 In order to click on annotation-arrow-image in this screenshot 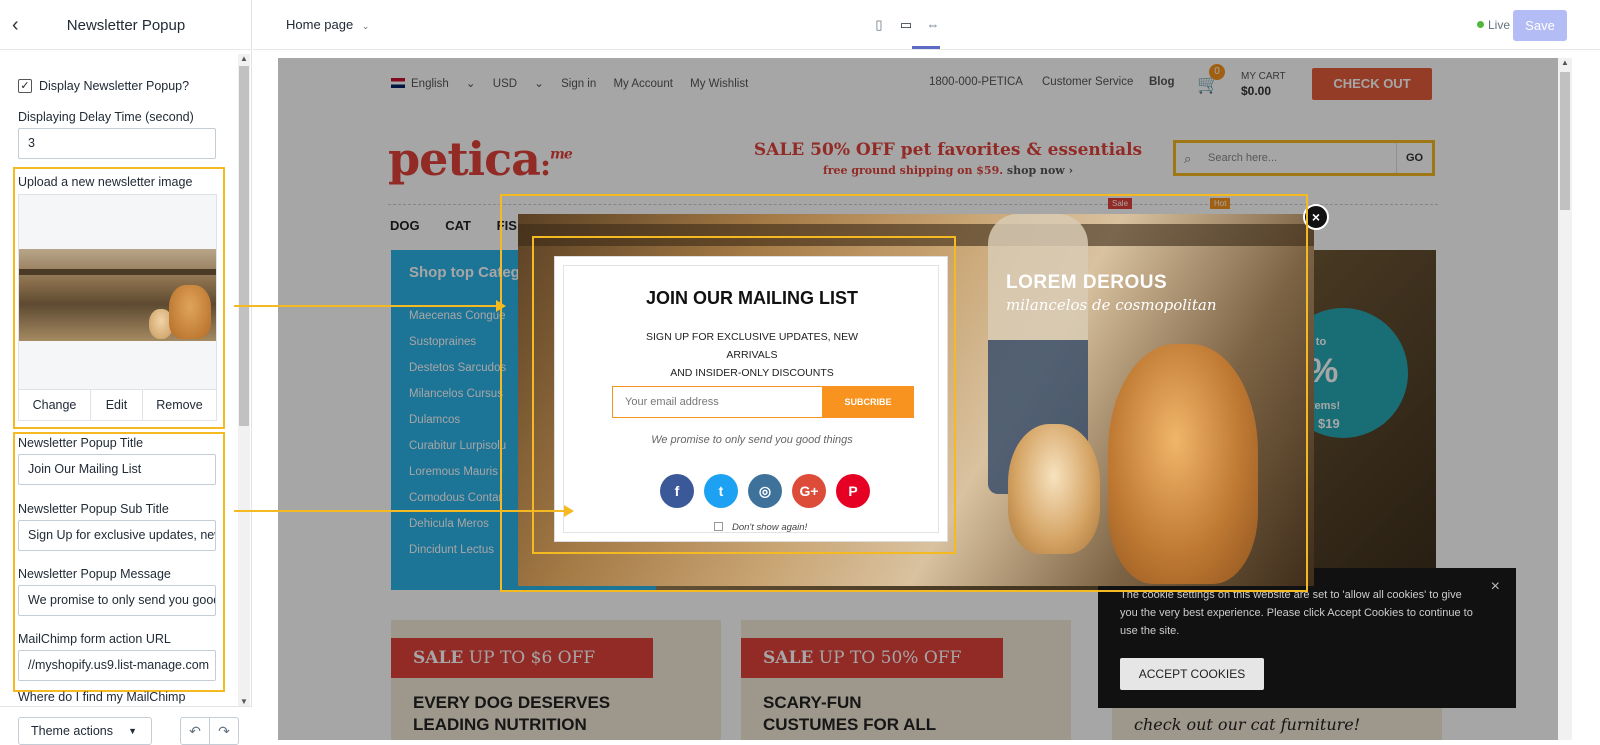, I will do `click(365, 306)`.